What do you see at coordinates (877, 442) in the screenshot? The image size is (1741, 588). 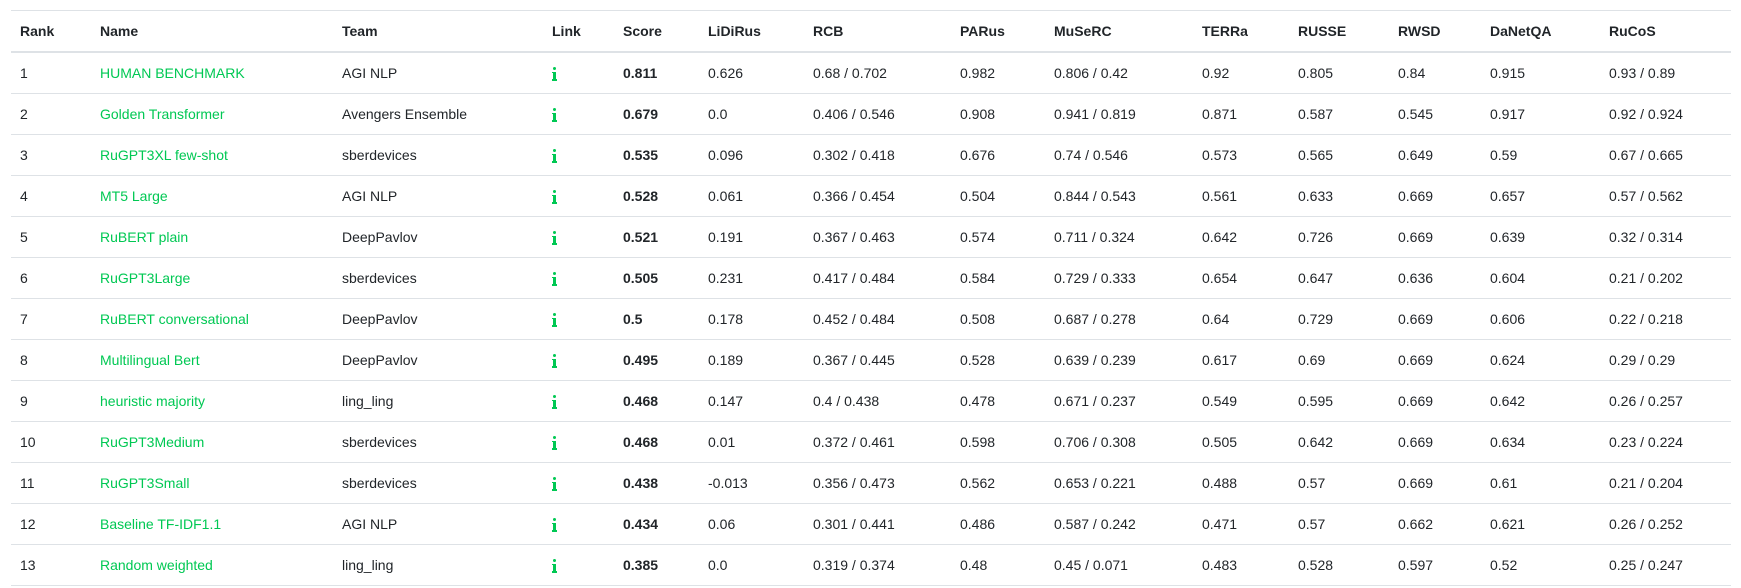 I see `rcb-cell: 0.372 / 0.461` at bounding box center [877, 442].